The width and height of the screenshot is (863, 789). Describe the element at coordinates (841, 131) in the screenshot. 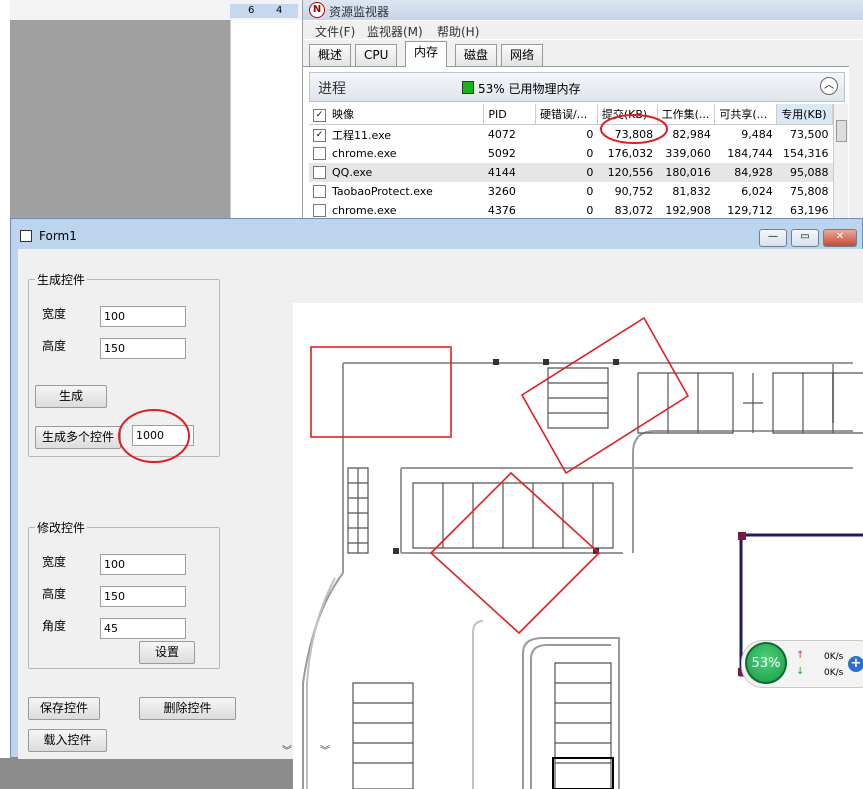

I see `scrollbar-thumb` at that location.